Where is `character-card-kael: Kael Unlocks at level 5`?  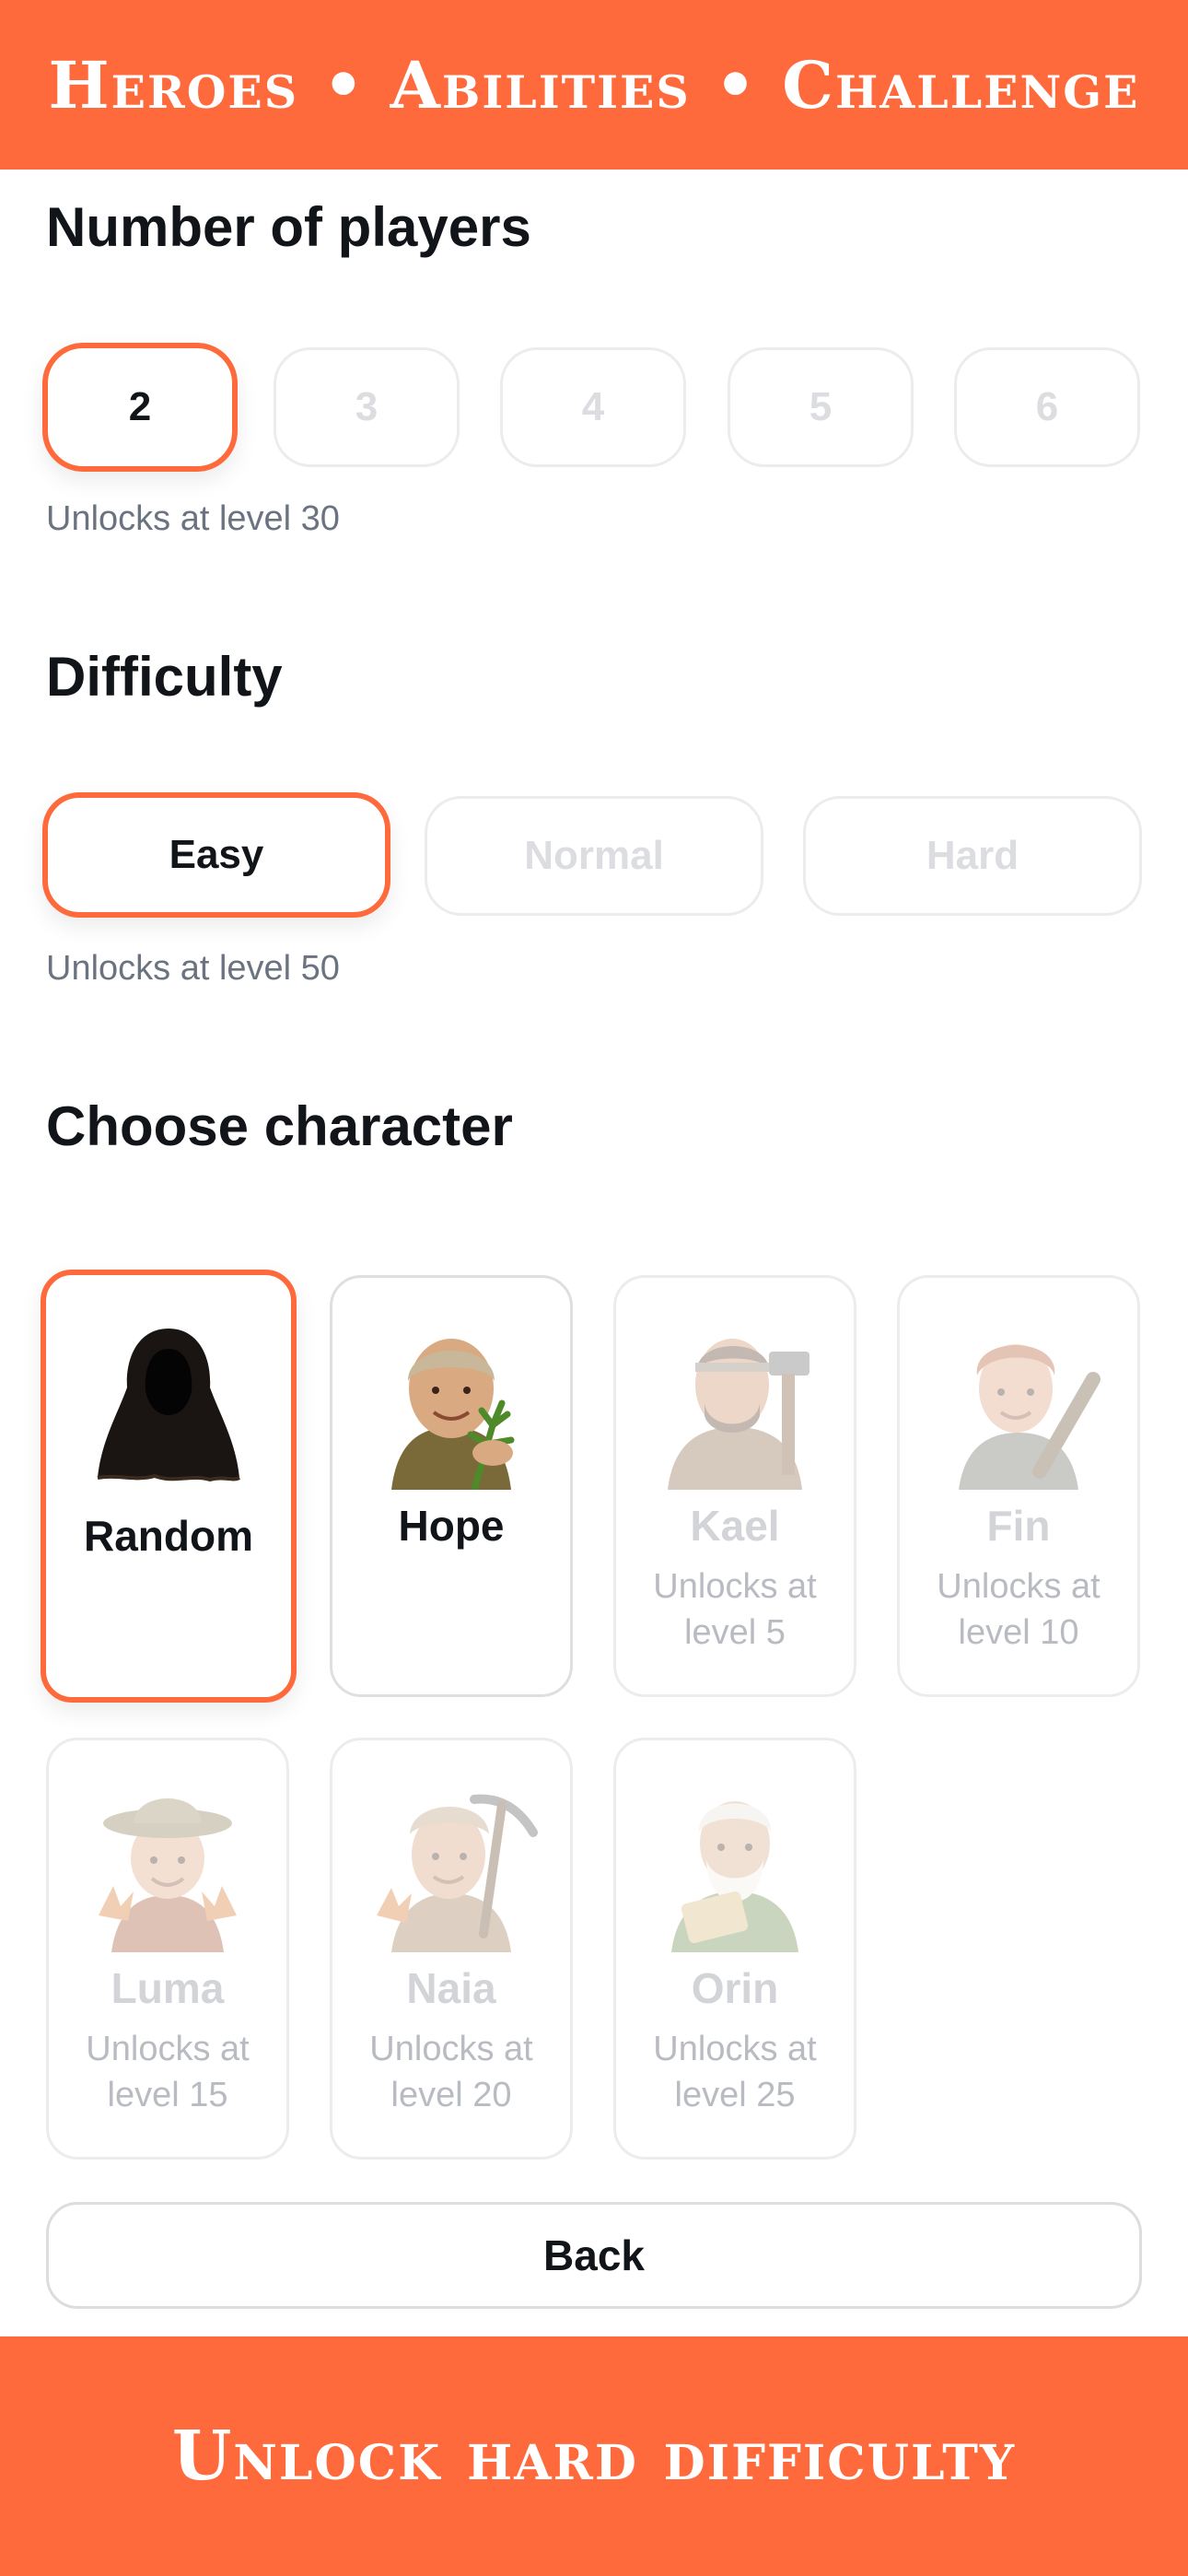
character-card-kael: Kael Unlocks at level 5 is located at coordinates (734, 1486).